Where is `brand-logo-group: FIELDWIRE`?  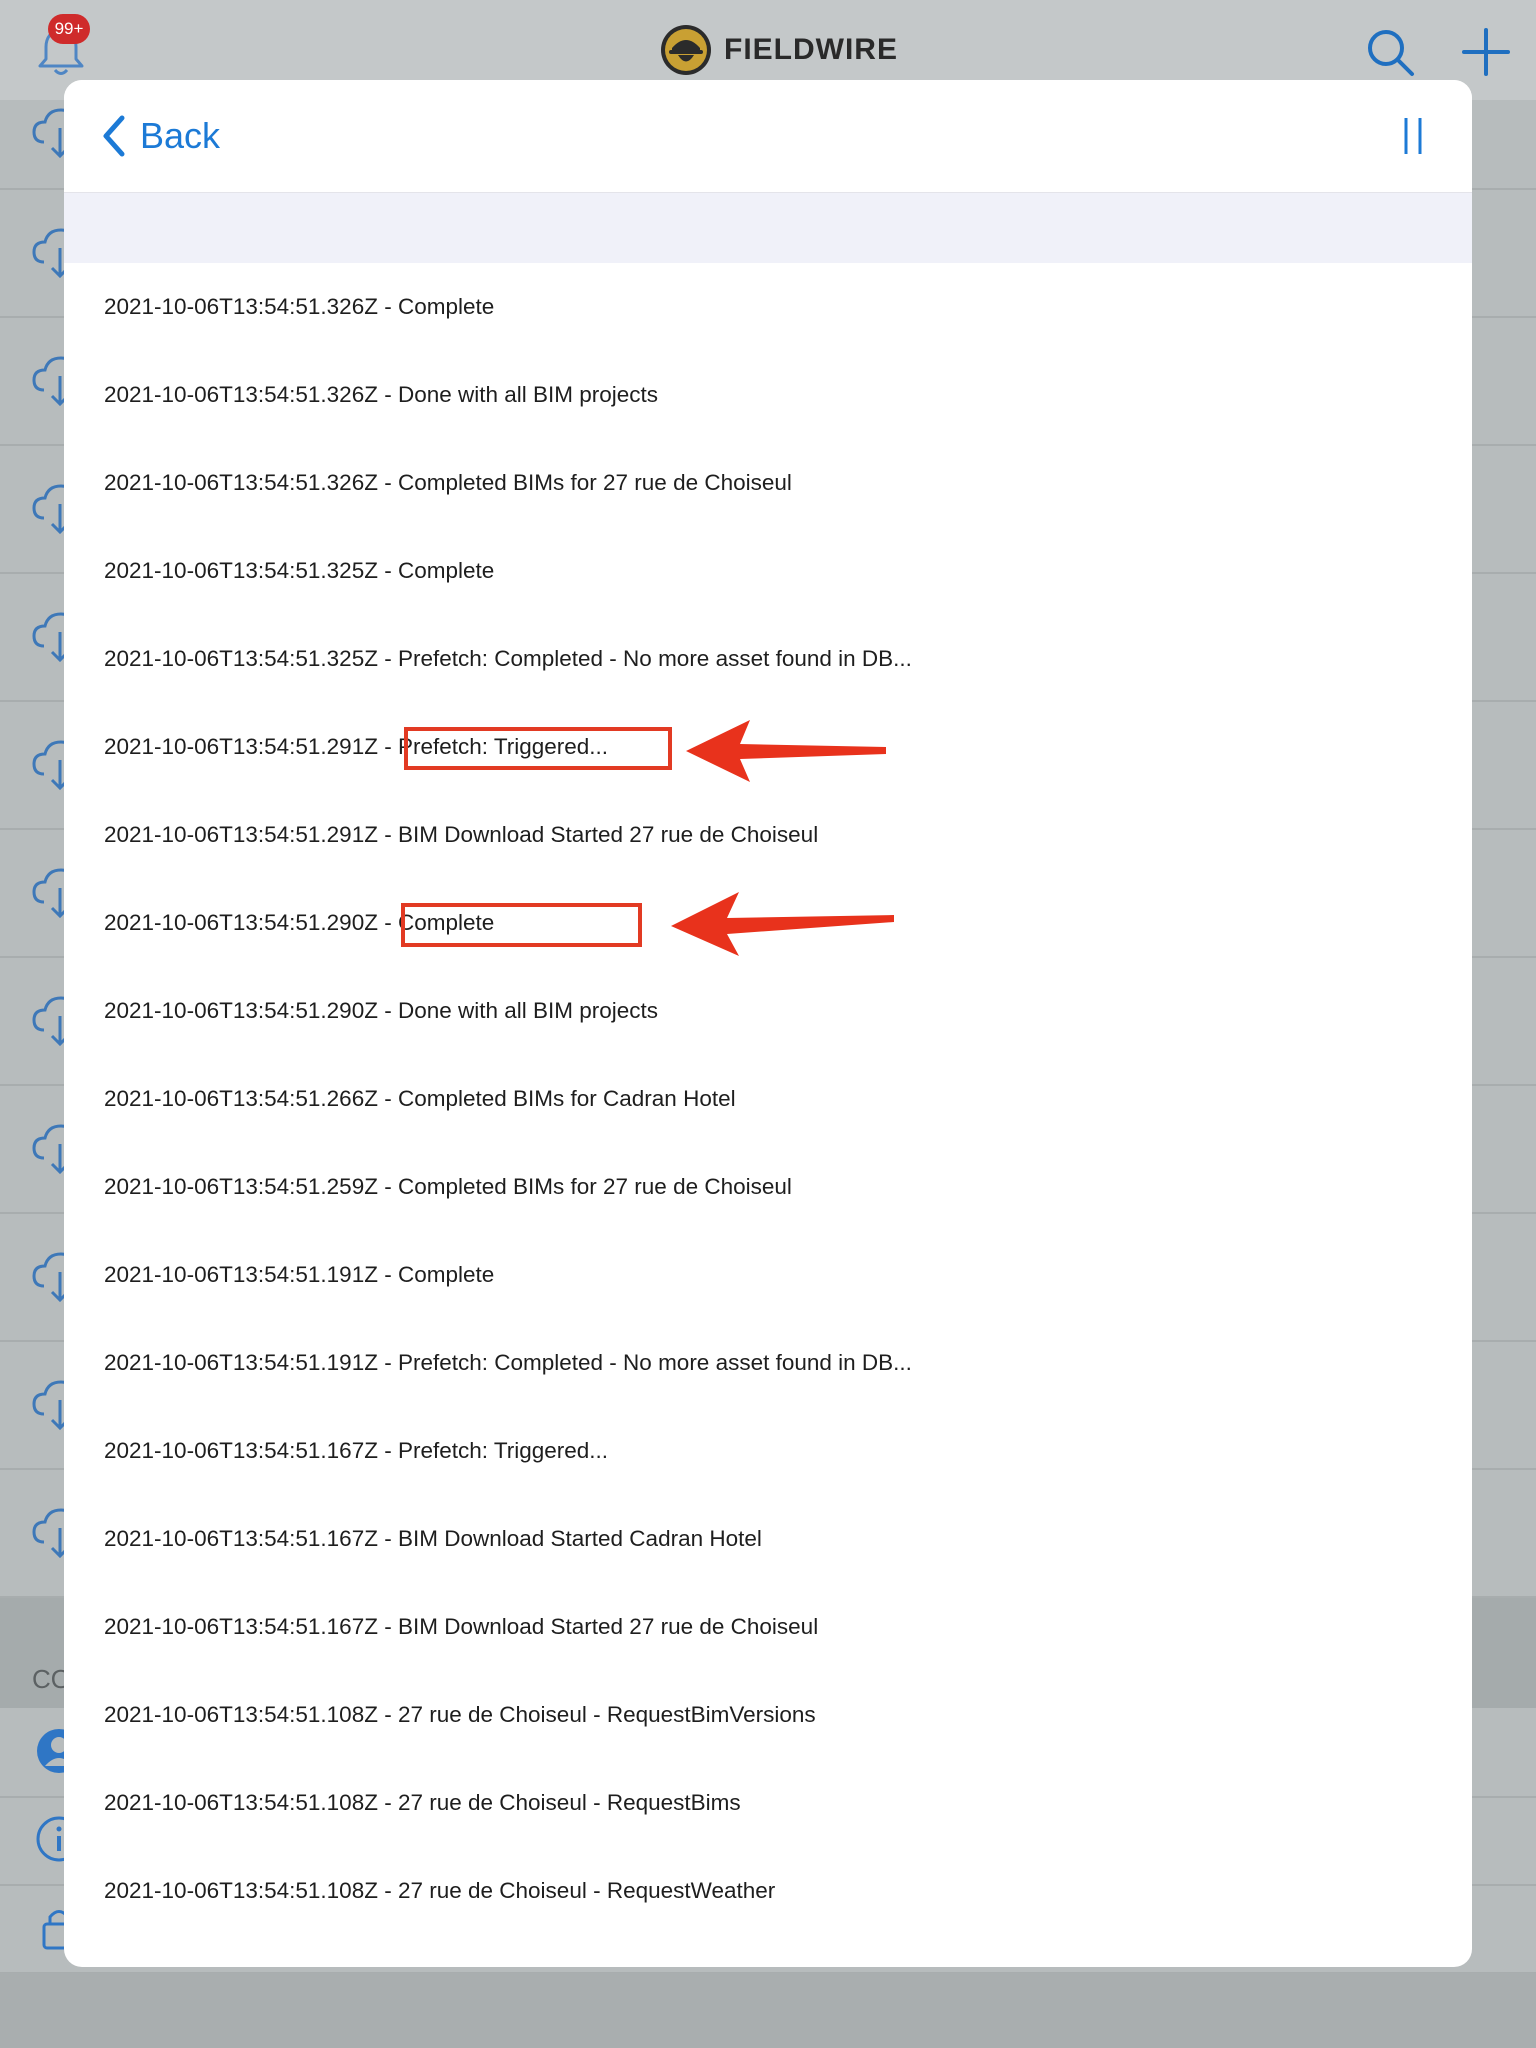
brand-logo-group: FIELDWIRE is located at coordinates (779, 50).